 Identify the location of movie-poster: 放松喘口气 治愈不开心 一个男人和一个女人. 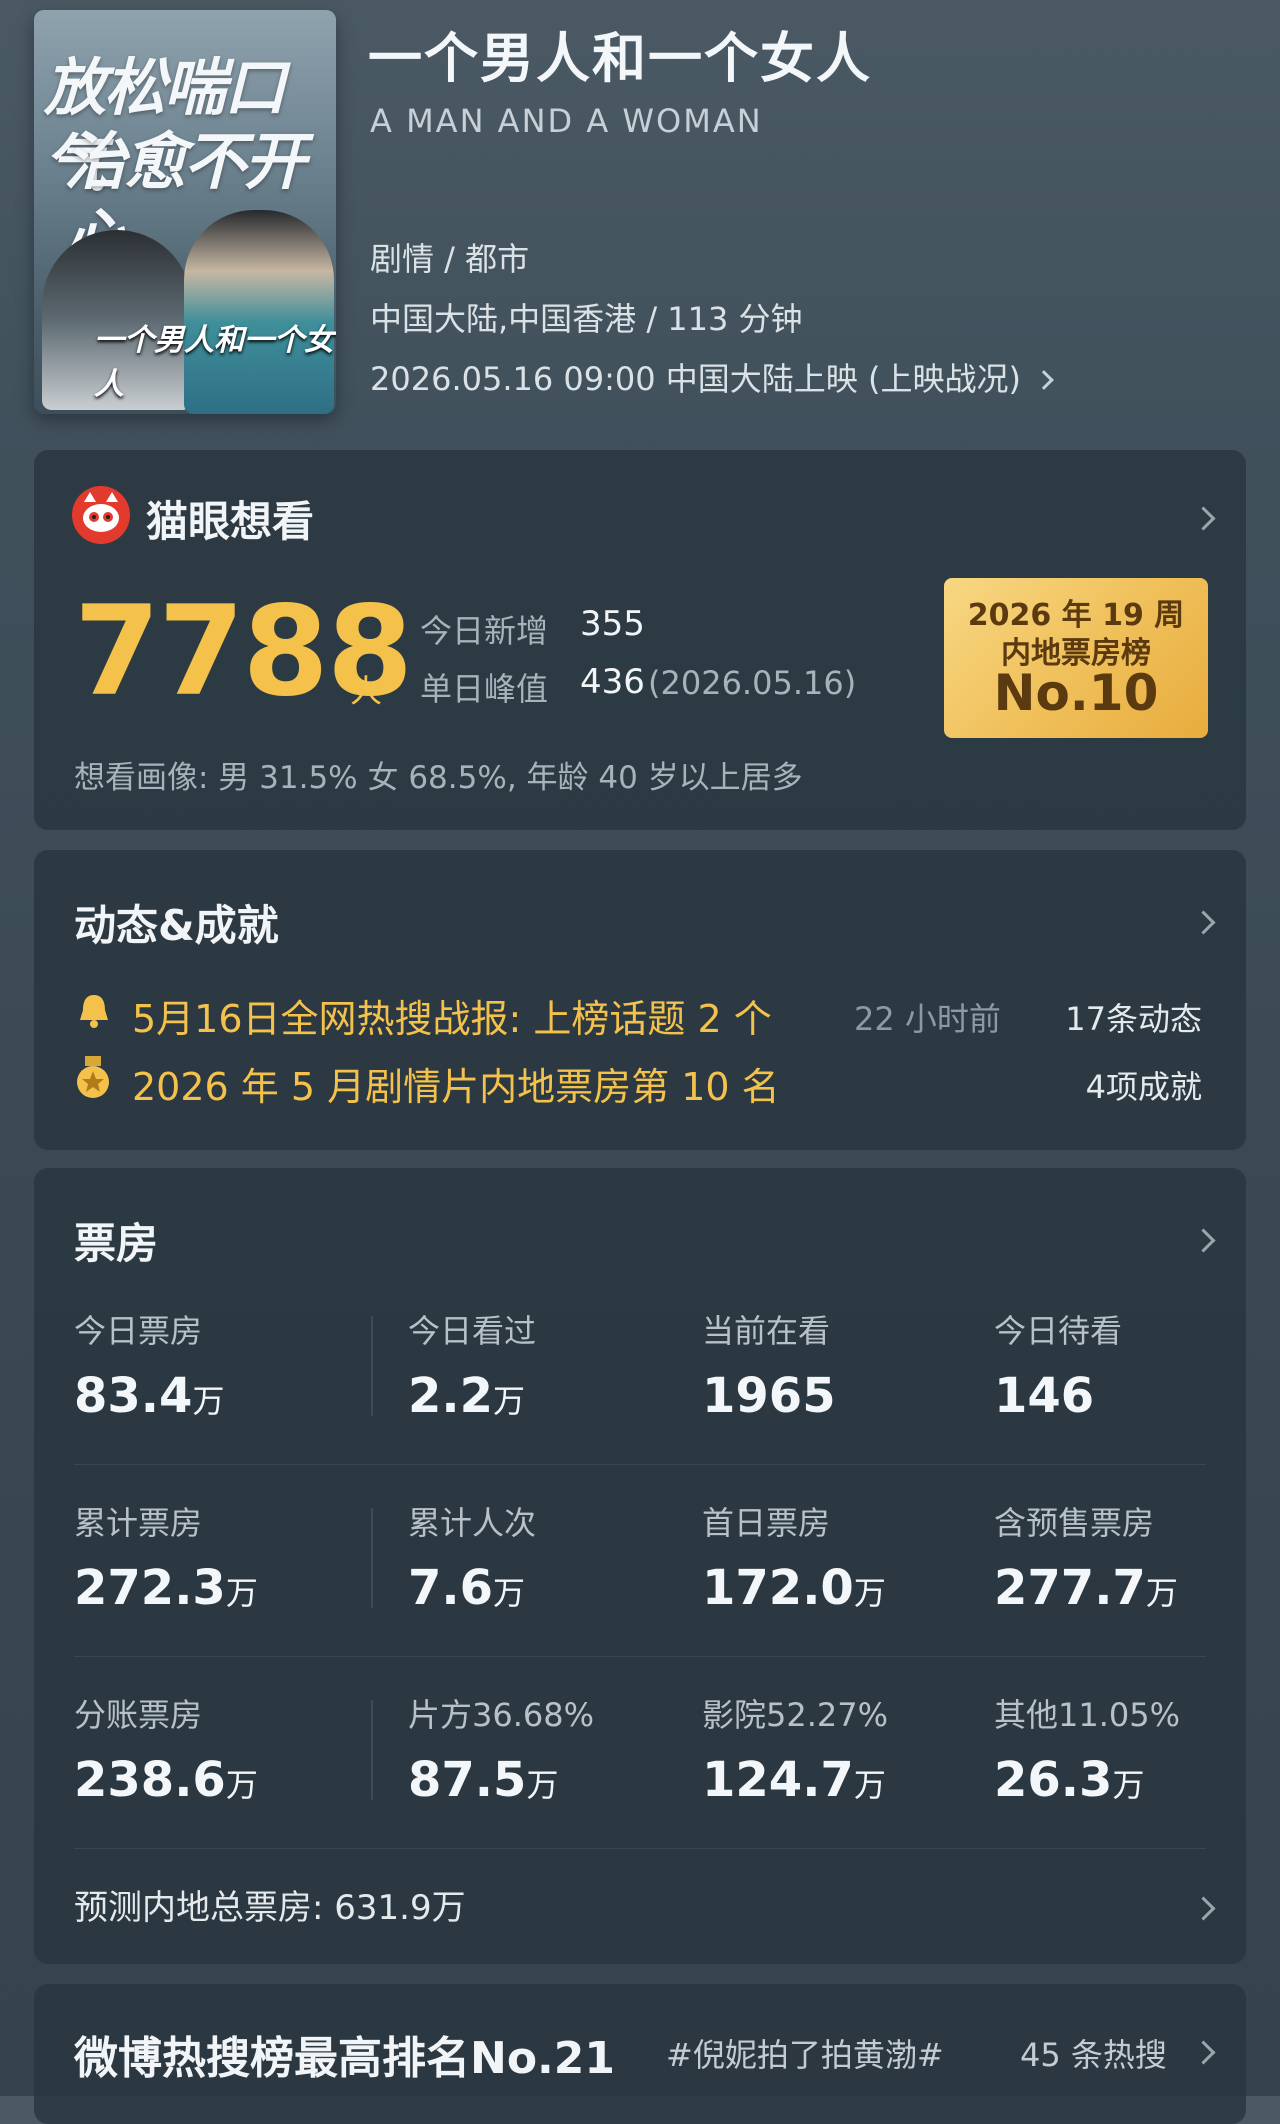
(185, 212).